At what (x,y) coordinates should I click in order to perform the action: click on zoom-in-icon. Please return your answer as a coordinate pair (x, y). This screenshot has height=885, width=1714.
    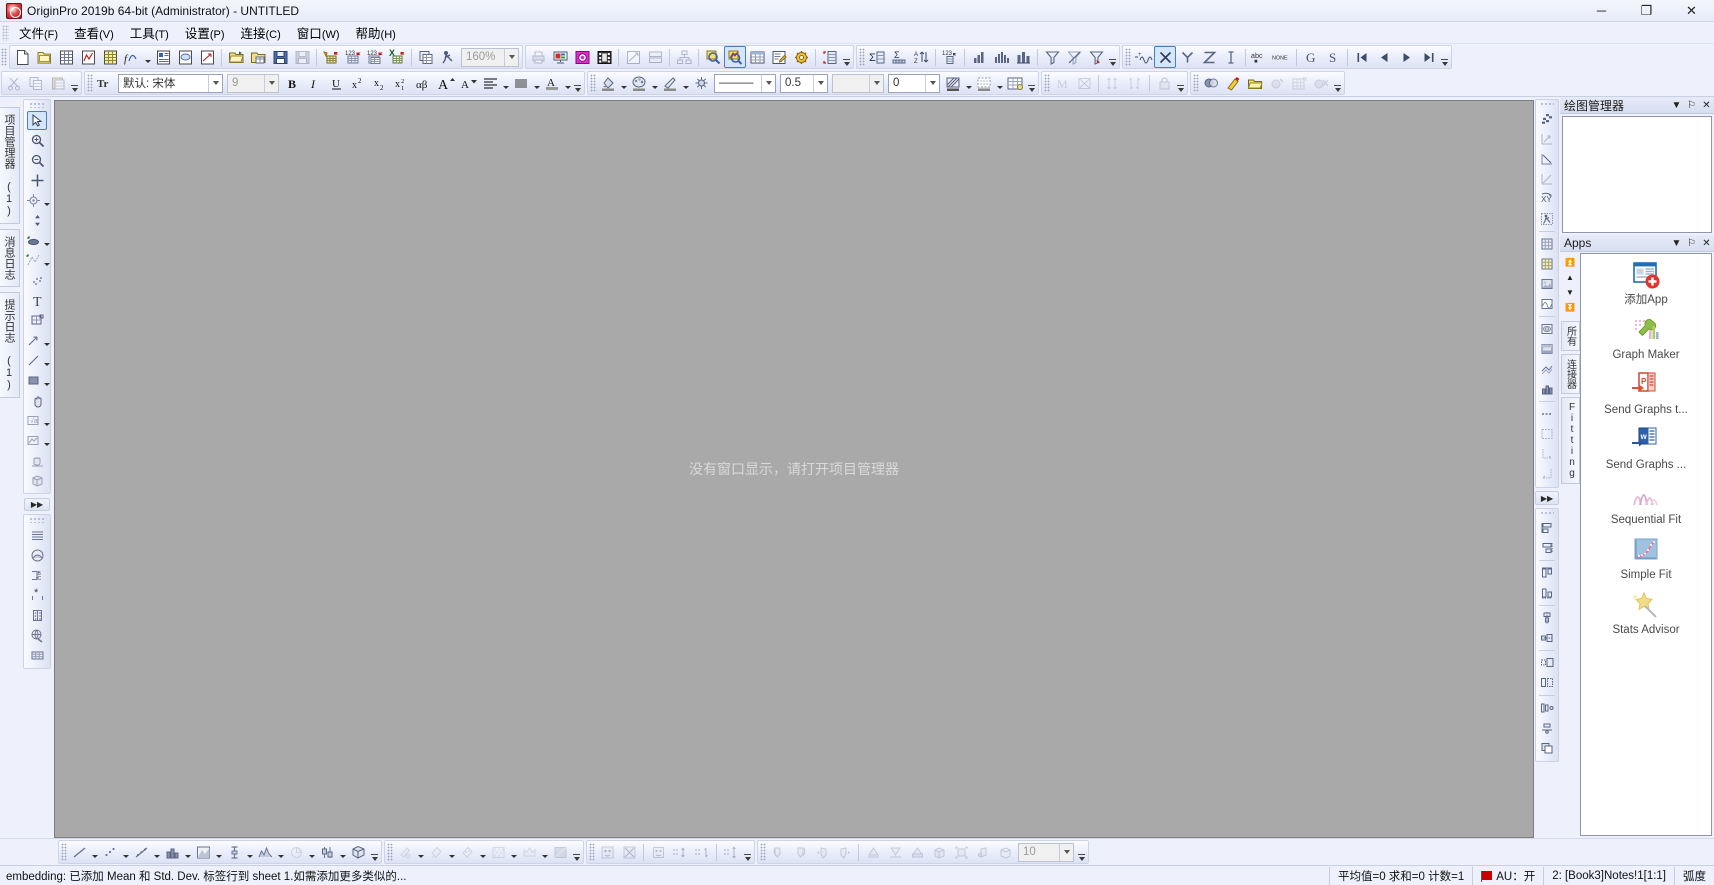
    Looking at the image, I should click on (713, 57).